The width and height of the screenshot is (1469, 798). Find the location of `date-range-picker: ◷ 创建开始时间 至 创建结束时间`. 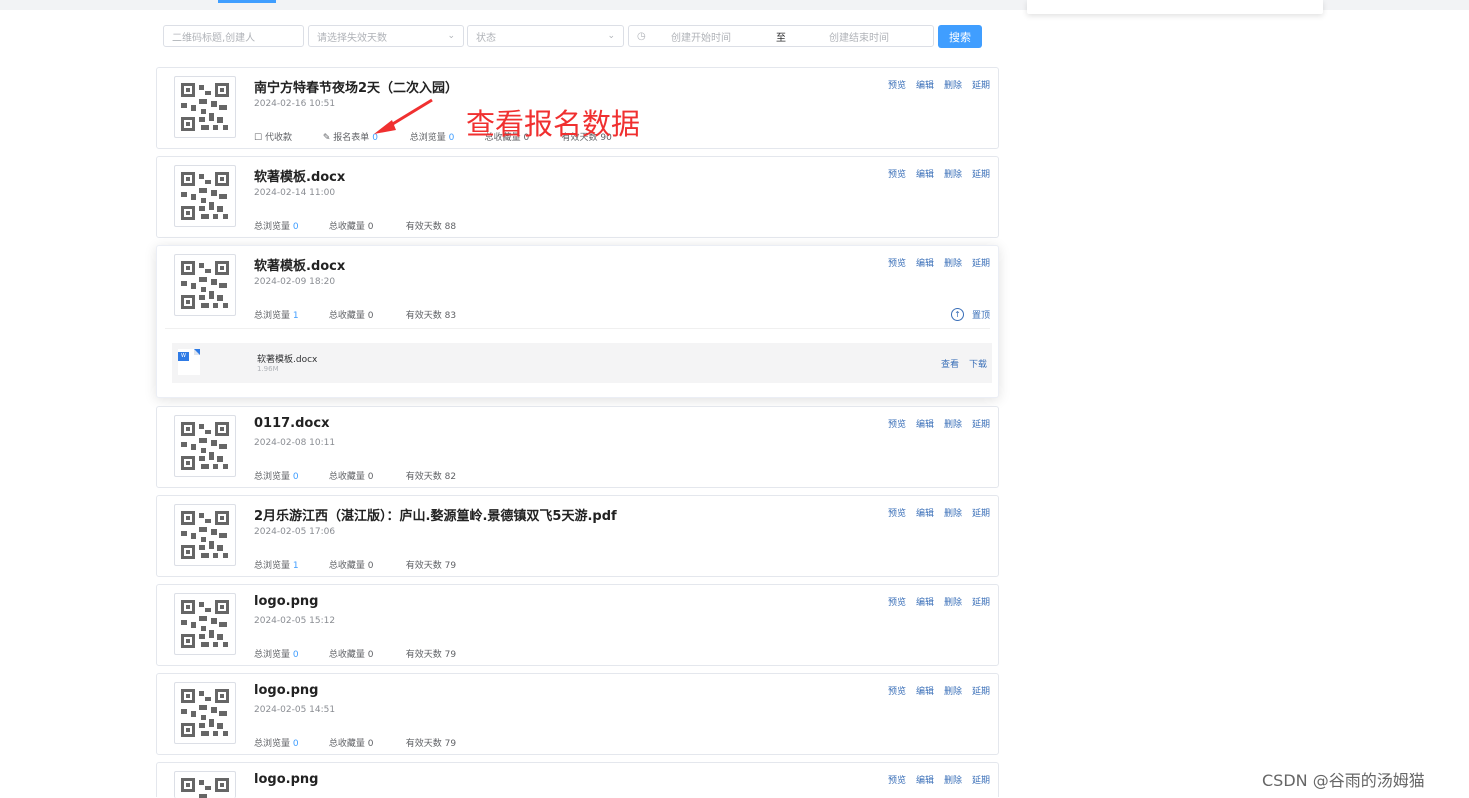

date-range-picker: ◷ 创建开始时间 至 创建结束时间 is located at coordinates (781, 36).